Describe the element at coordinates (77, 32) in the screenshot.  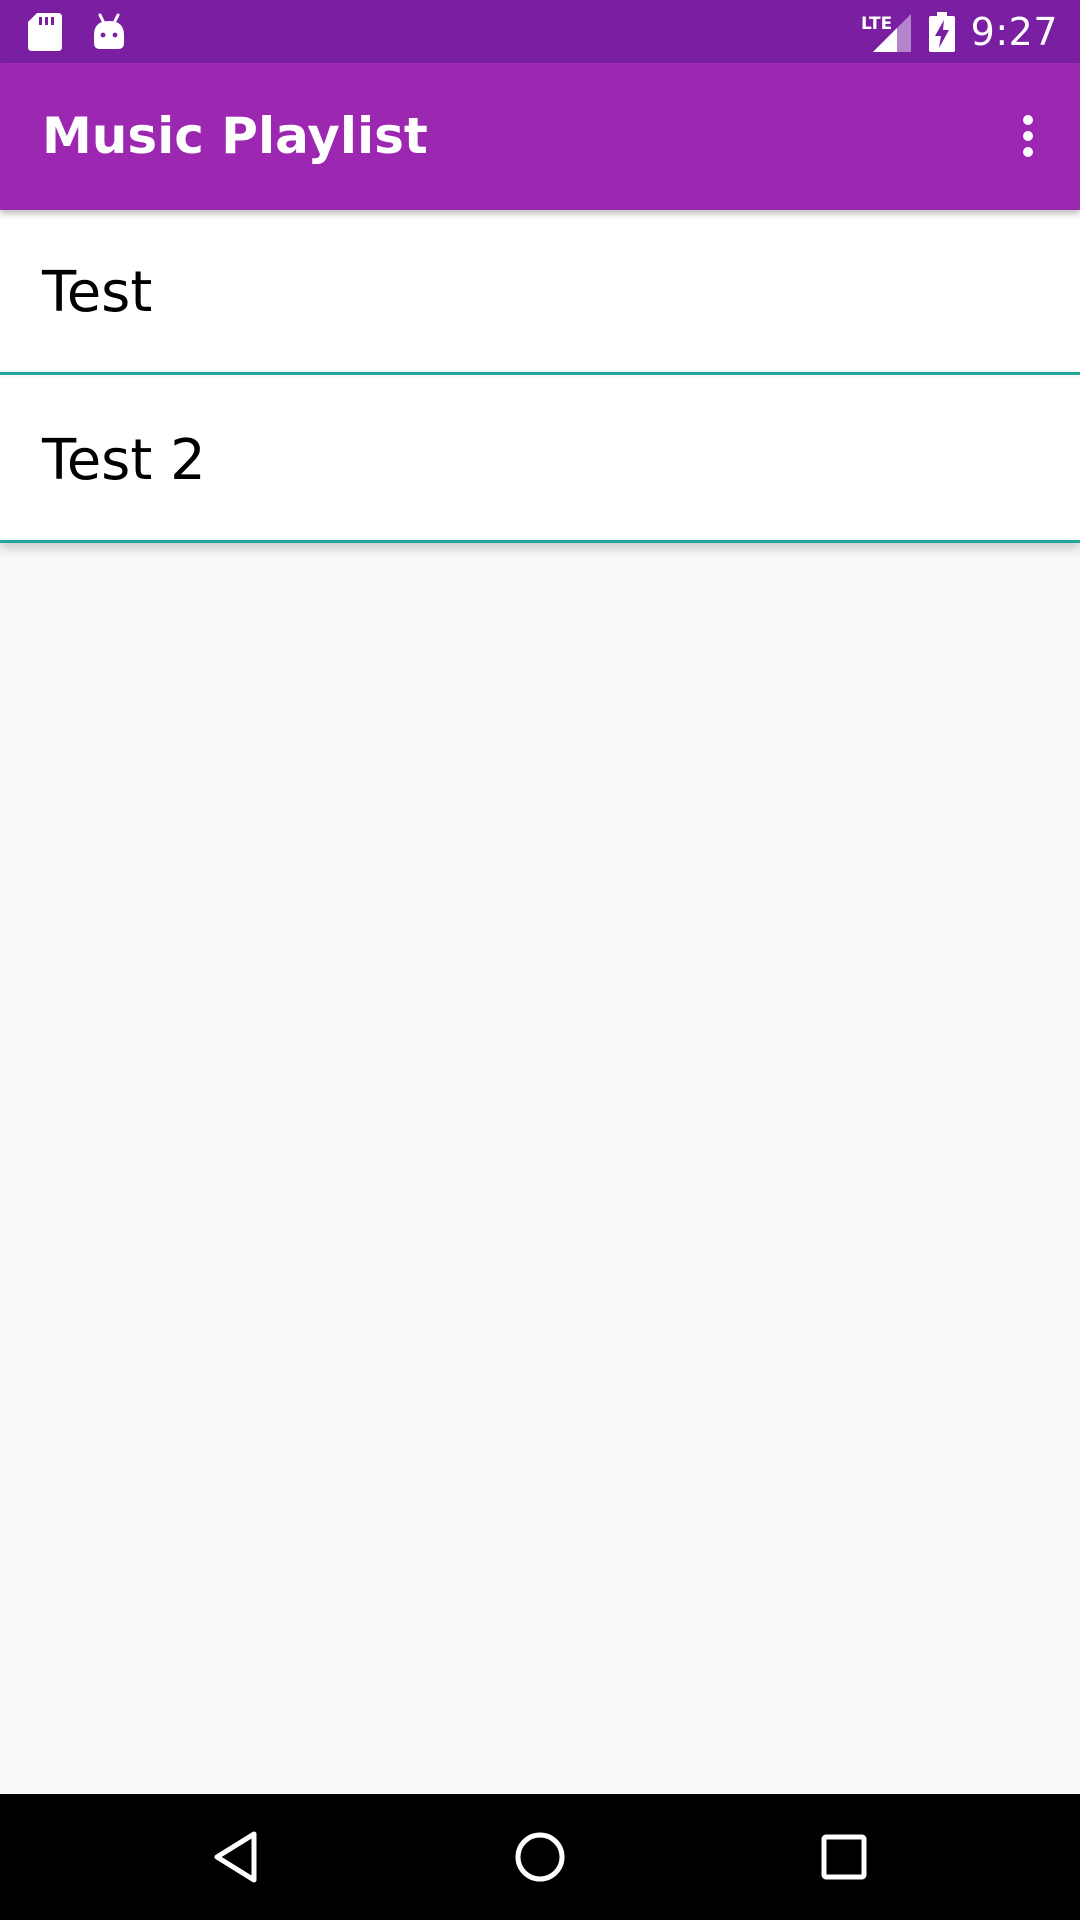
I see `status-notifications` at that location.